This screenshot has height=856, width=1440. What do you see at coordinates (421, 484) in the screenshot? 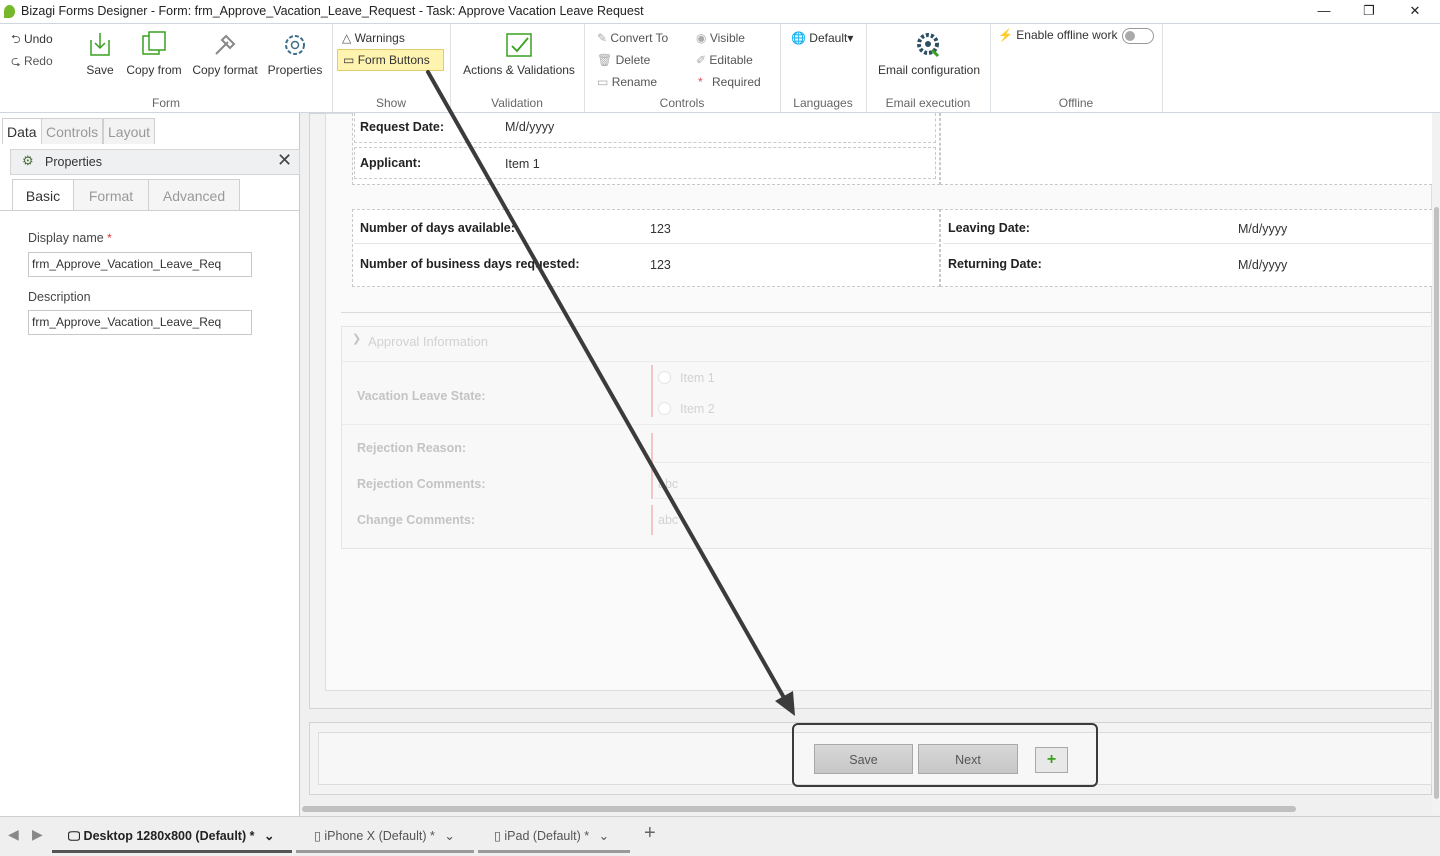
I see `rejection-comments-label: Rejection Comments:` at bounding box center [421, 484].